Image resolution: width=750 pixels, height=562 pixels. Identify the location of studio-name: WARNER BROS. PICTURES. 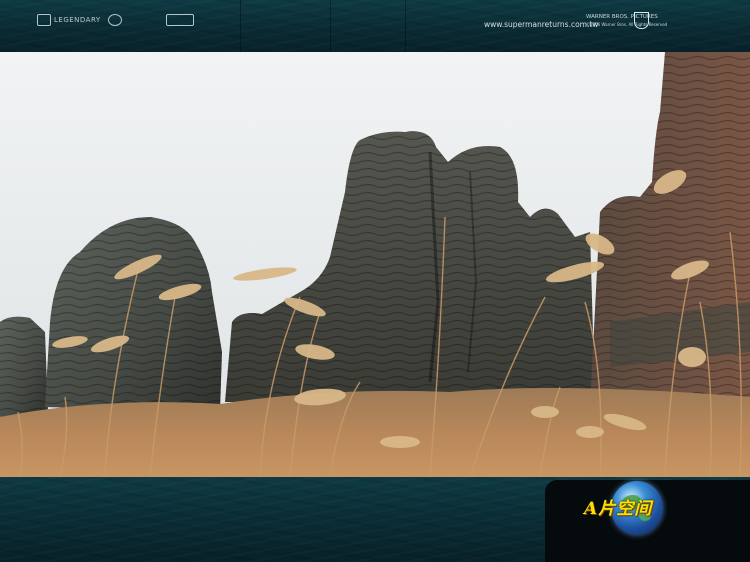
(622, 17).